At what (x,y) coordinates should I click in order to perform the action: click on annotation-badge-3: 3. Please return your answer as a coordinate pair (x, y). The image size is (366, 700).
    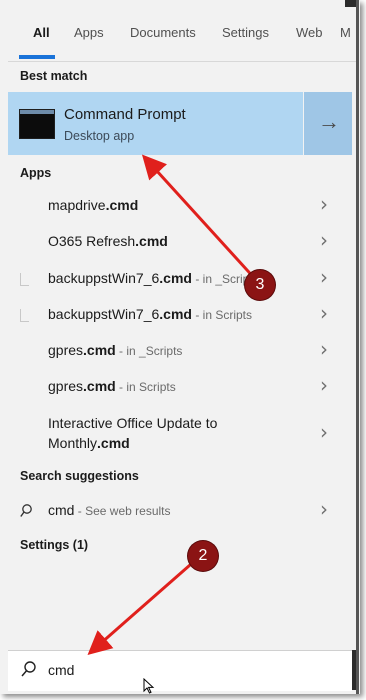
    Looking at the image, I should click on (260, 285).